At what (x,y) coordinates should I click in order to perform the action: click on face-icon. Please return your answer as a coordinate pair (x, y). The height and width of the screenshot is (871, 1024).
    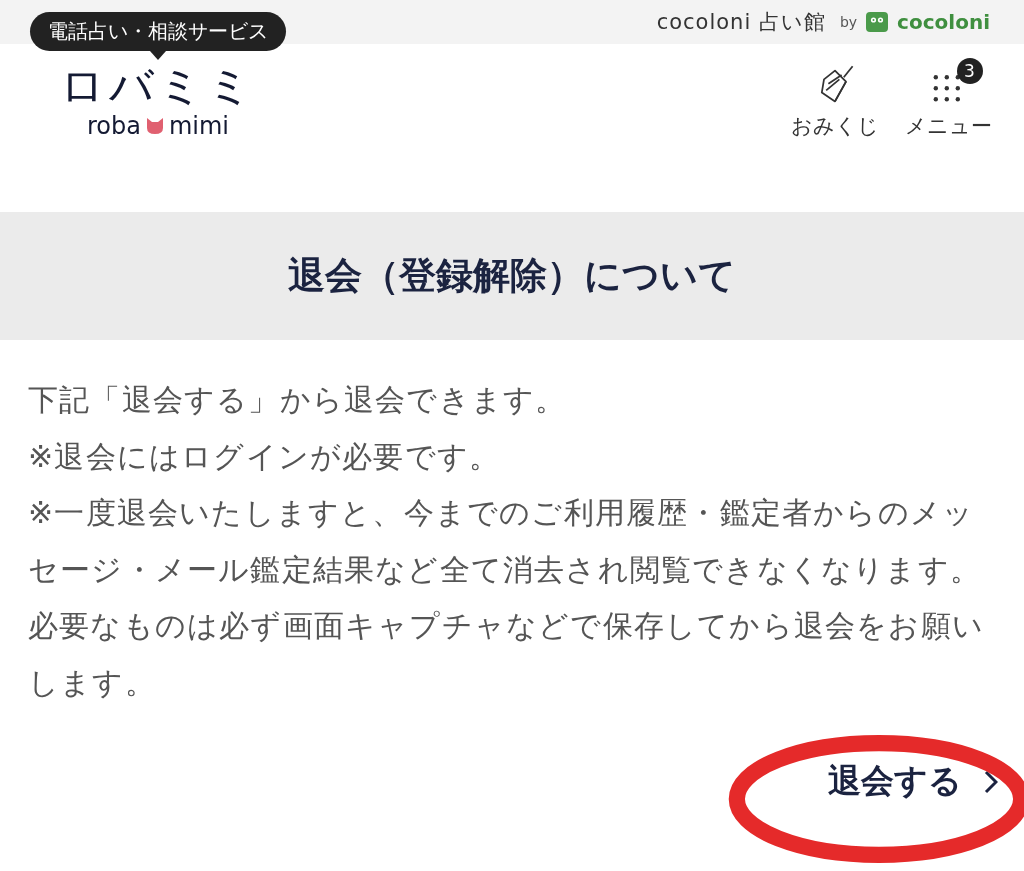
    Looking at the image, I should click on (877, 22).